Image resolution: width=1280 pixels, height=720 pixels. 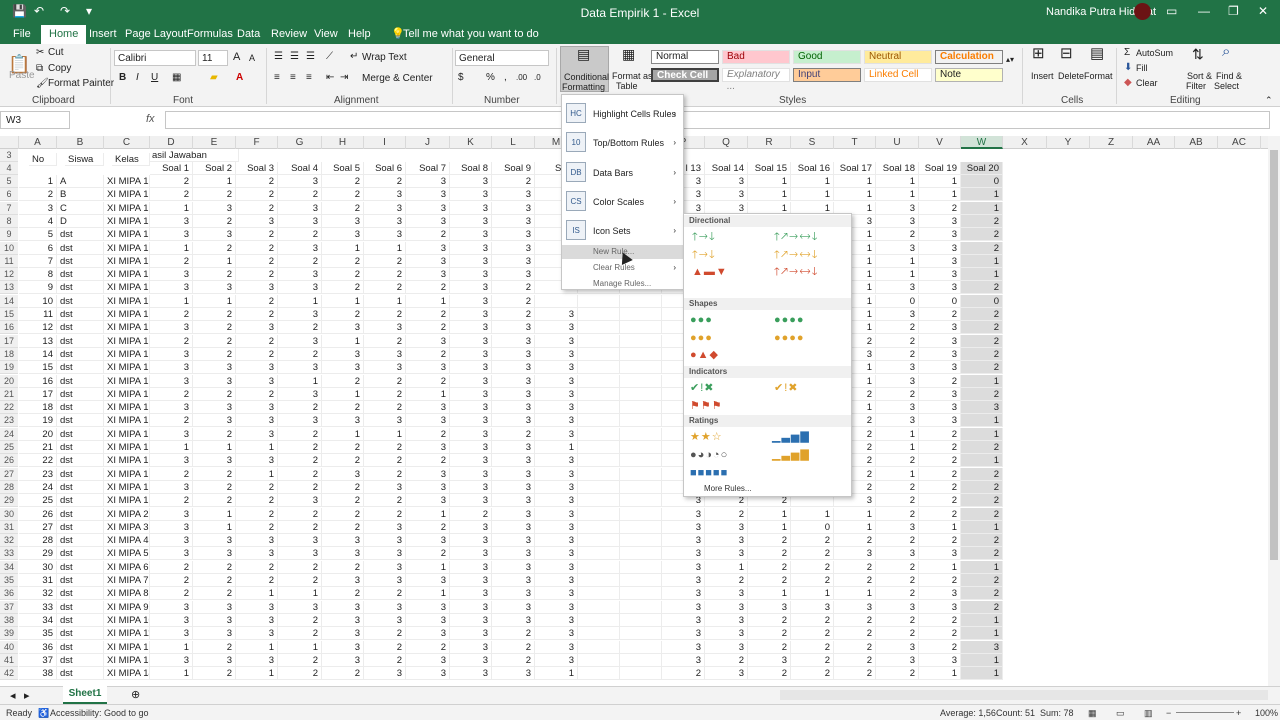 What do you see at coordinates (940, 168) in the screenshot?
I see `header-cell-soal: Soal 19` at bounding box center [940, 168].